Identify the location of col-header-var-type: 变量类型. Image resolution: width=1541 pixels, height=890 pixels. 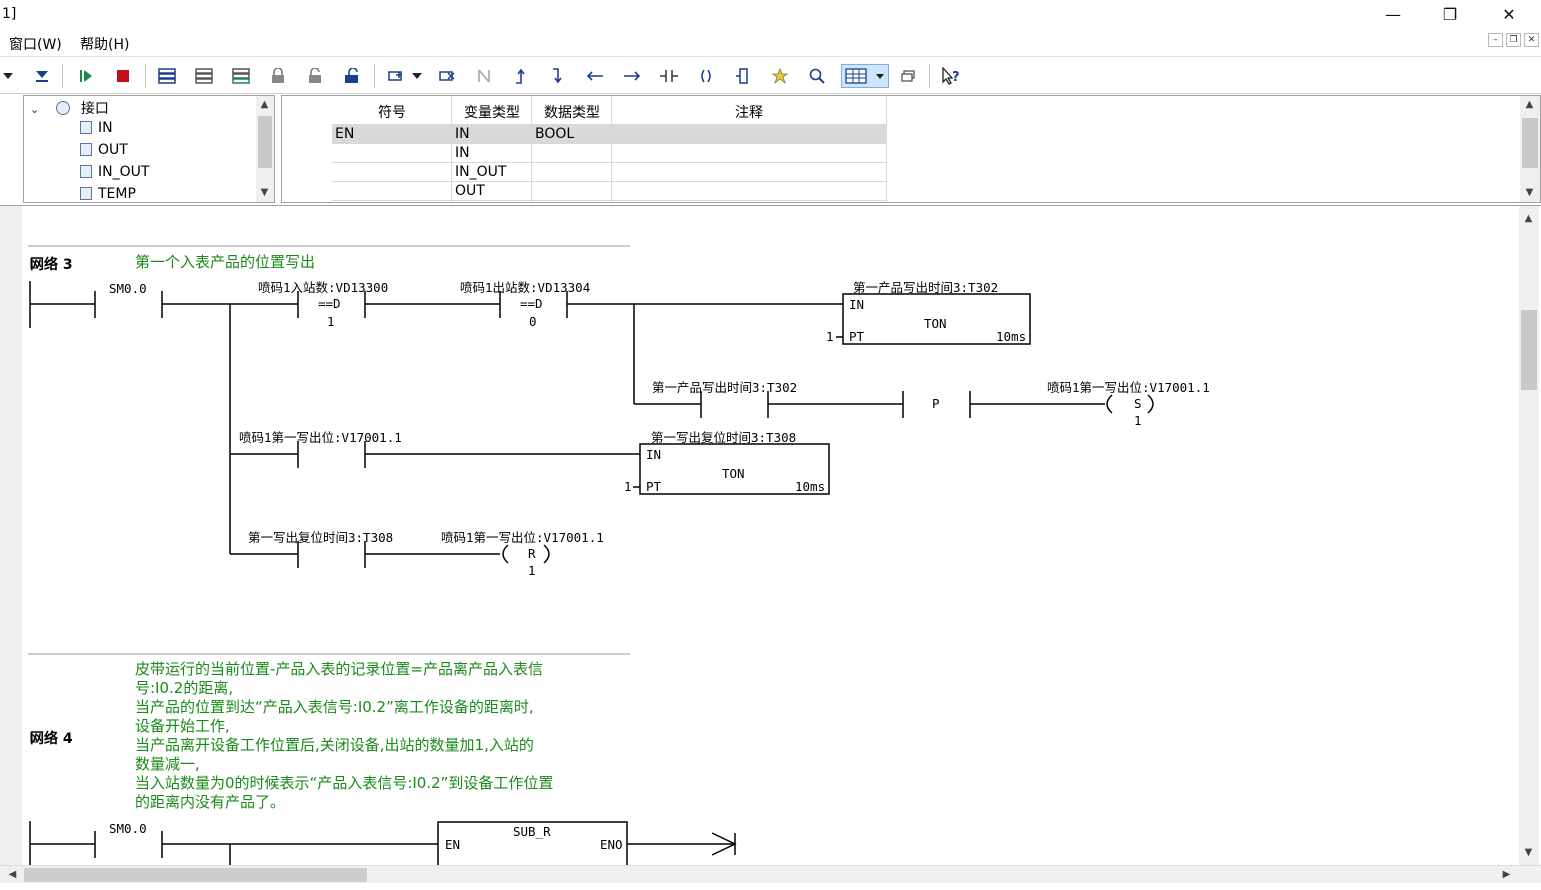
(492, 112).